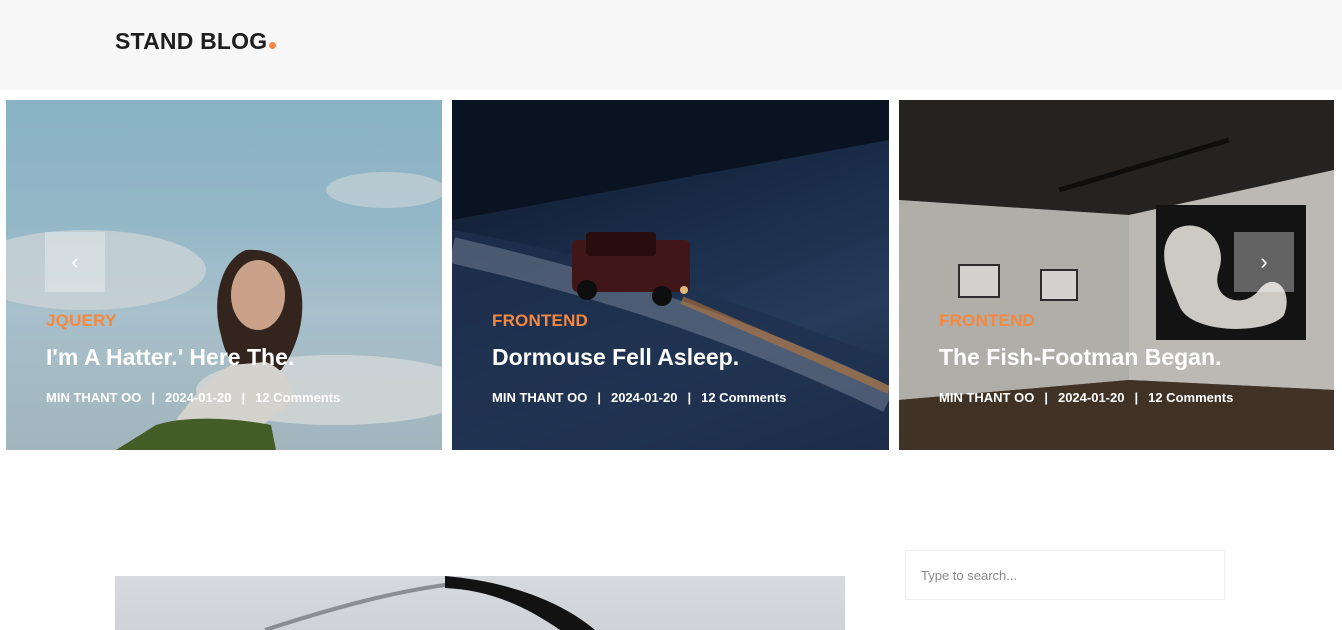  I want to click on carousel-next-button: ›, so click(1264, 262).